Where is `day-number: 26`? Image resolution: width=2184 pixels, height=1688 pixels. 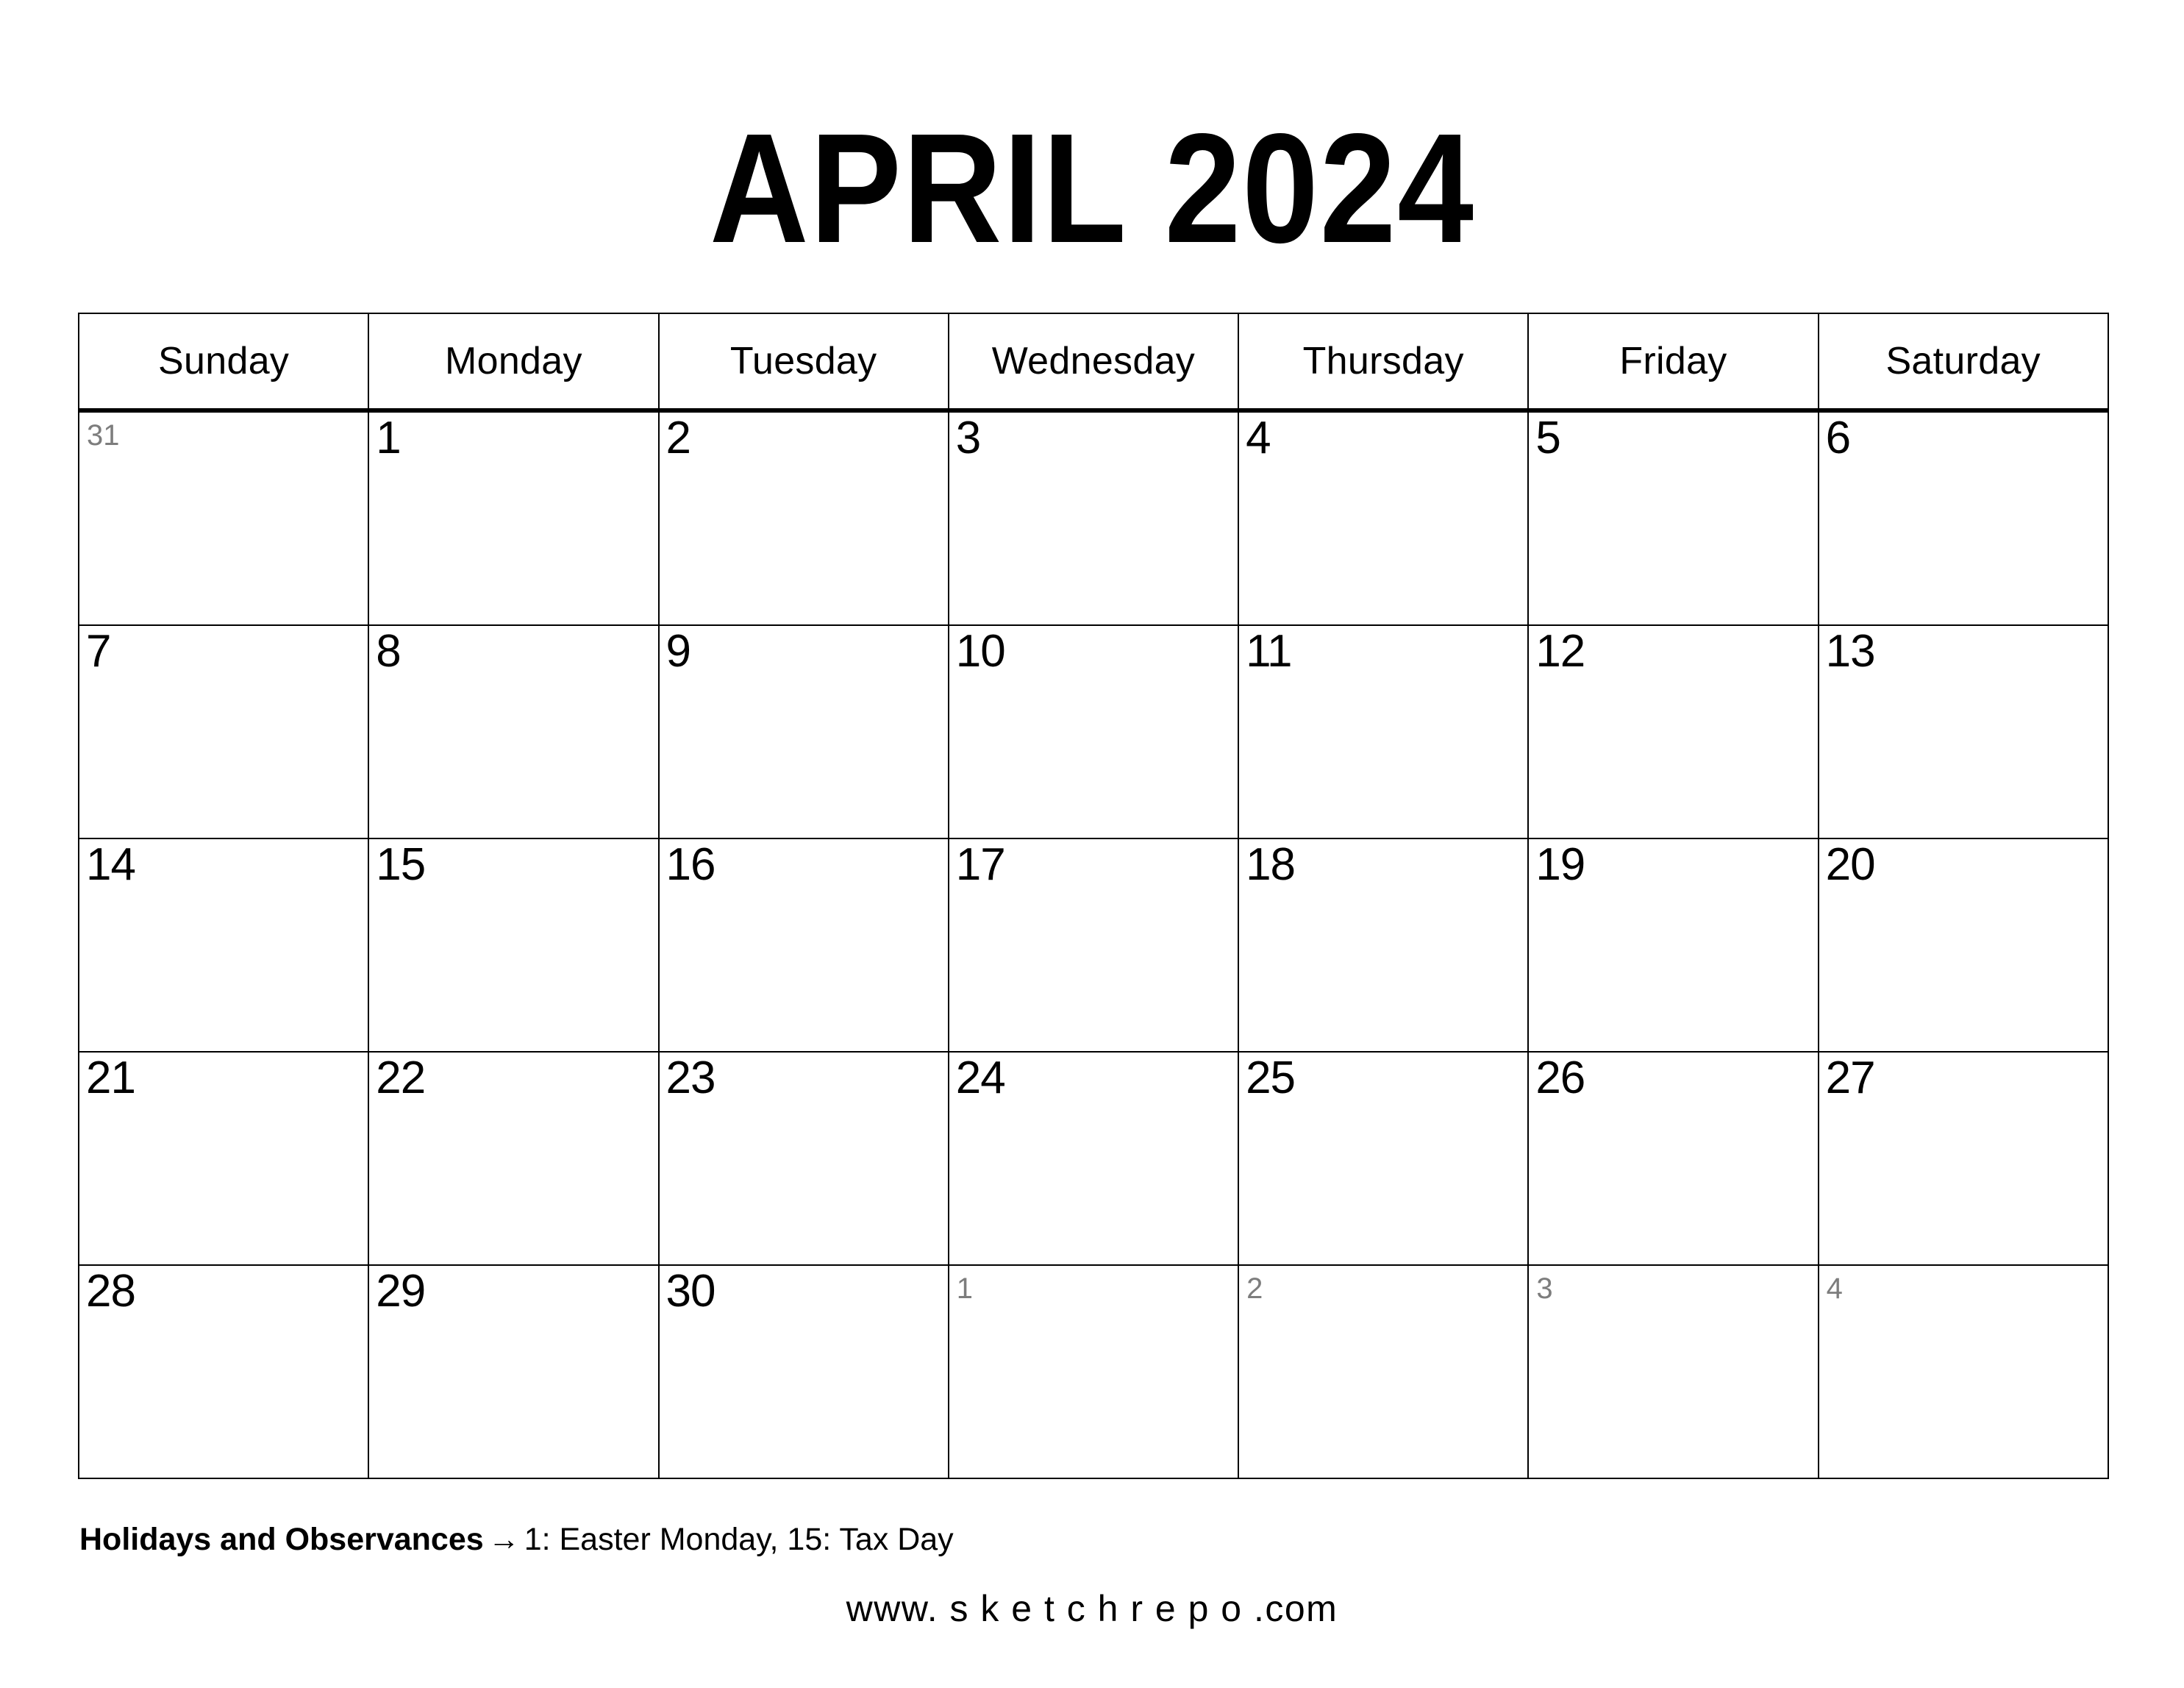
day-number: 26 is located at coordinates (1560, 1078).